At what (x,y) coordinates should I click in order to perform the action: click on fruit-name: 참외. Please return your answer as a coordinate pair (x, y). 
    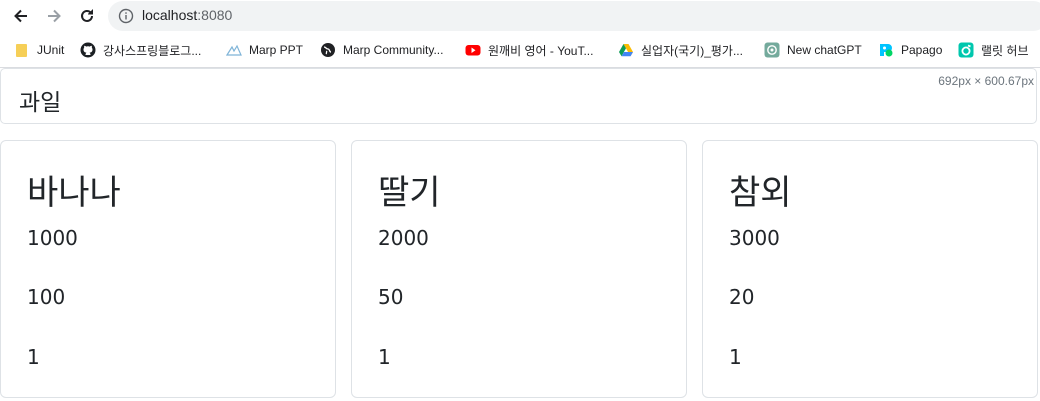
    Looking at the image, I should click on (760, 193).